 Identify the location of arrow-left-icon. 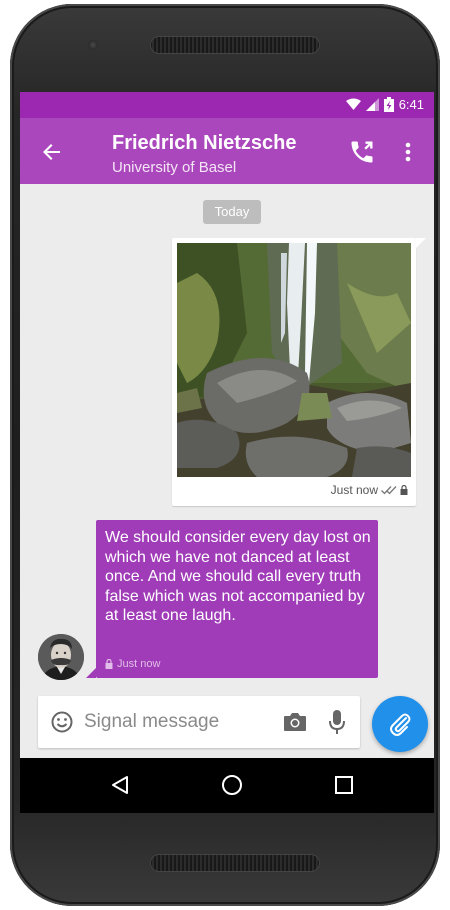
(51, 152).